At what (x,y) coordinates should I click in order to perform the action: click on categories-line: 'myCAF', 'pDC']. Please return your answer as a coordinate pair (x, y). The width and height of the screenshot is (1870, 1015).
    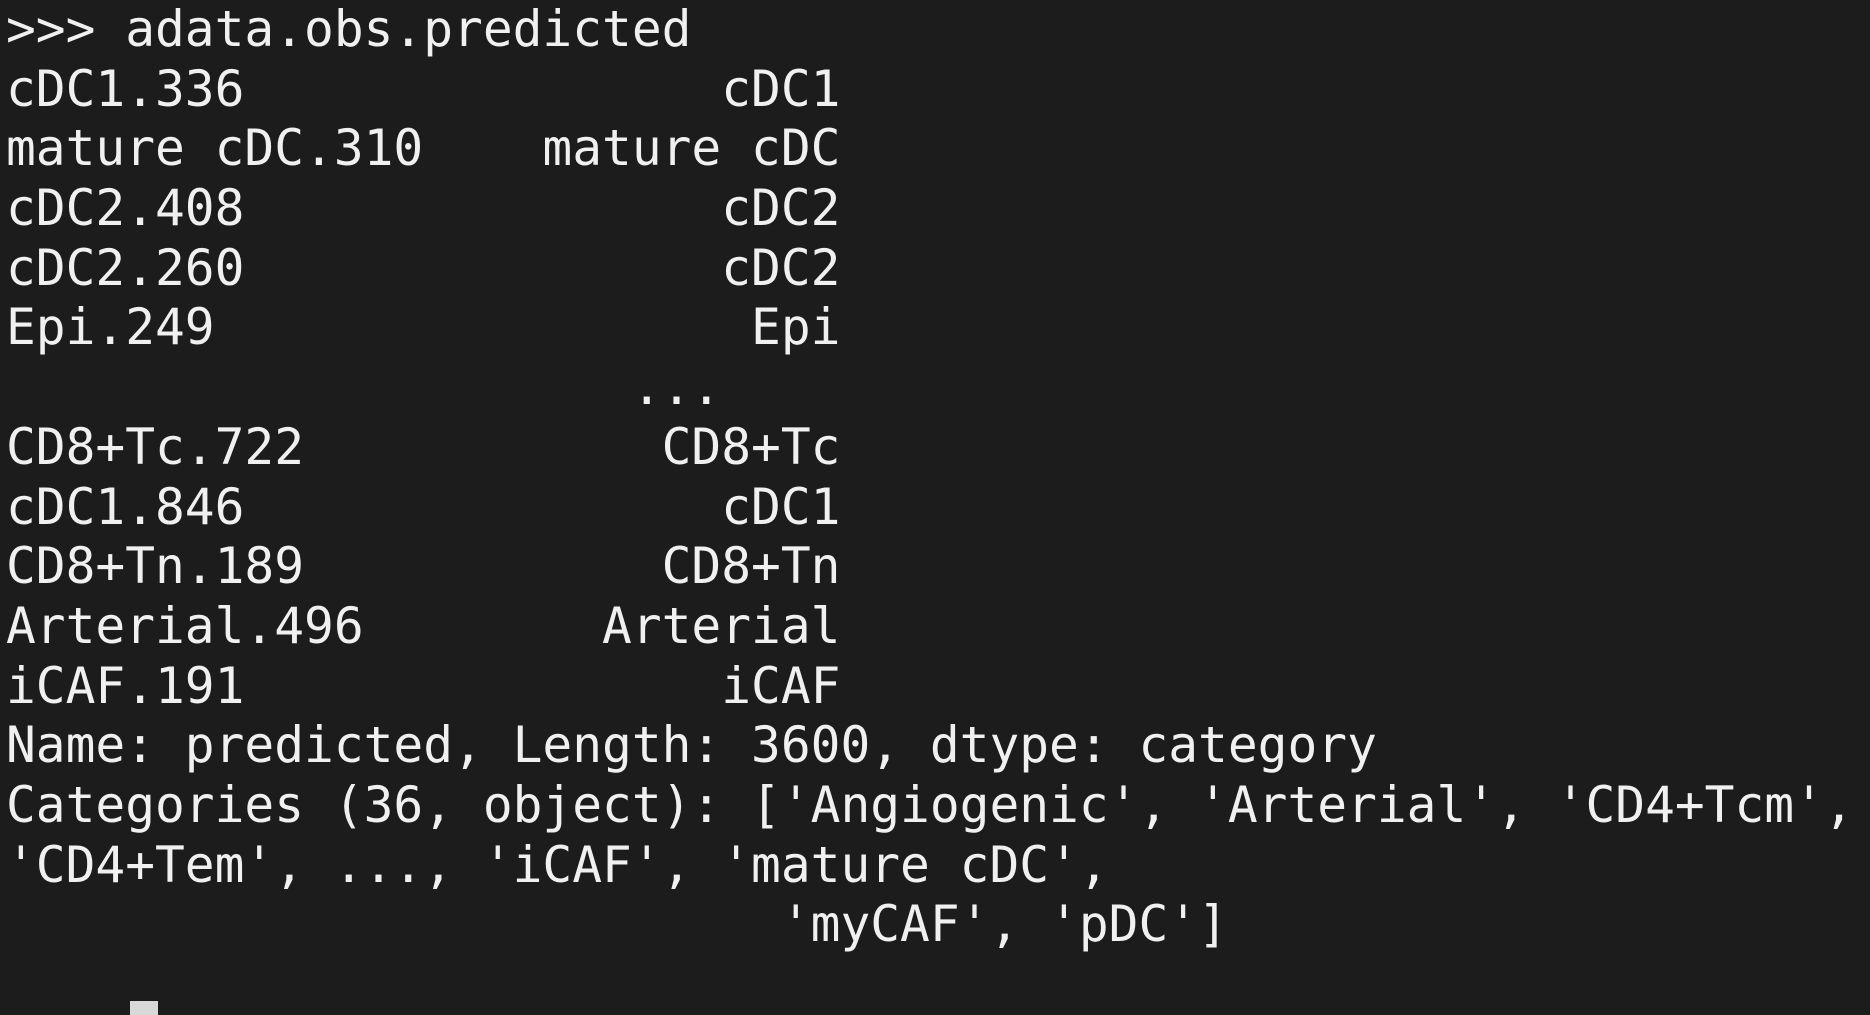
    Looking at the image, I should click on (617, 924).